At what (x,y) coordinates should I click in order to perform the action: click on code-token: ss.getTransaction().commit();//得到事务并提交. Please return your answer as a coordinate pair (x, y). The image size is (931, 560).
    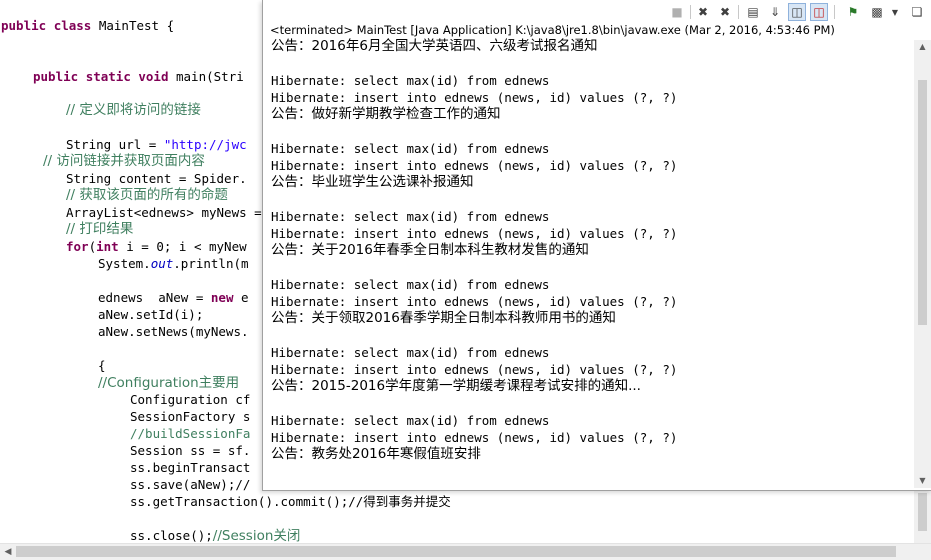
    Looking at the image, I should click on (290, 501).